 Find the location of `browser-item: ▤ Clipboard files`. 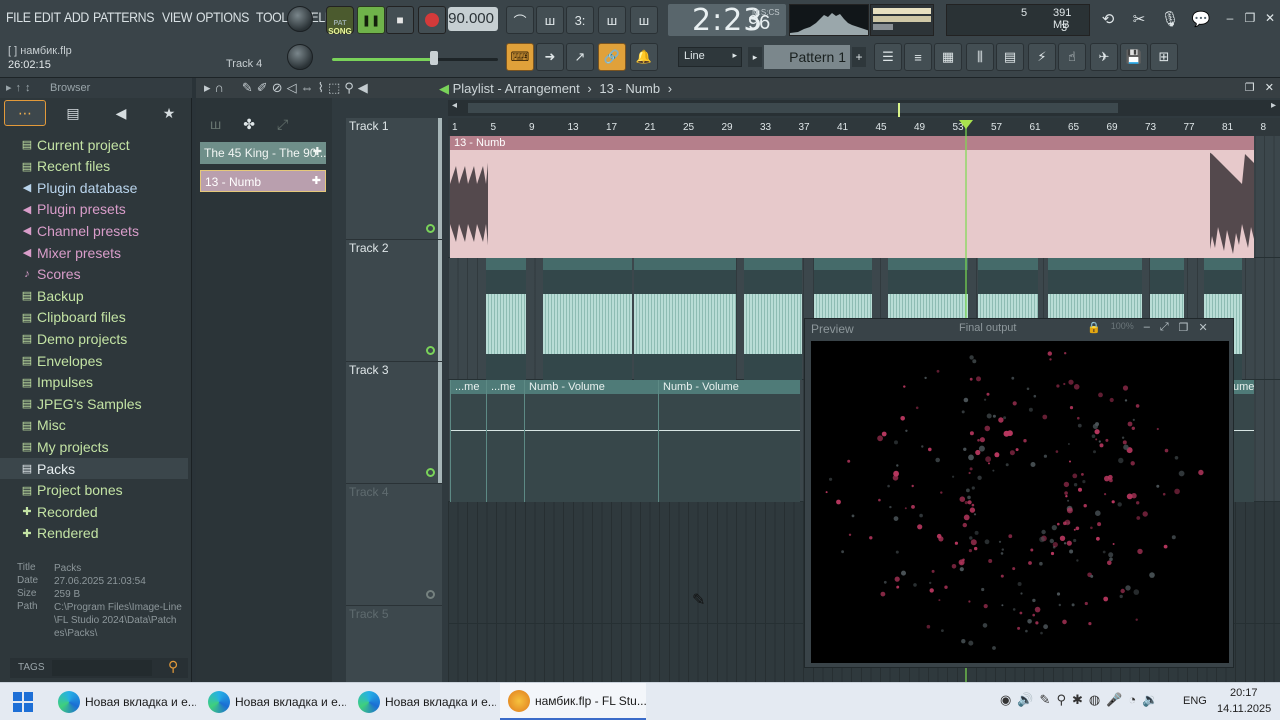

browser-item: ▤ Clipboard files is located at coordinates (94, 317).